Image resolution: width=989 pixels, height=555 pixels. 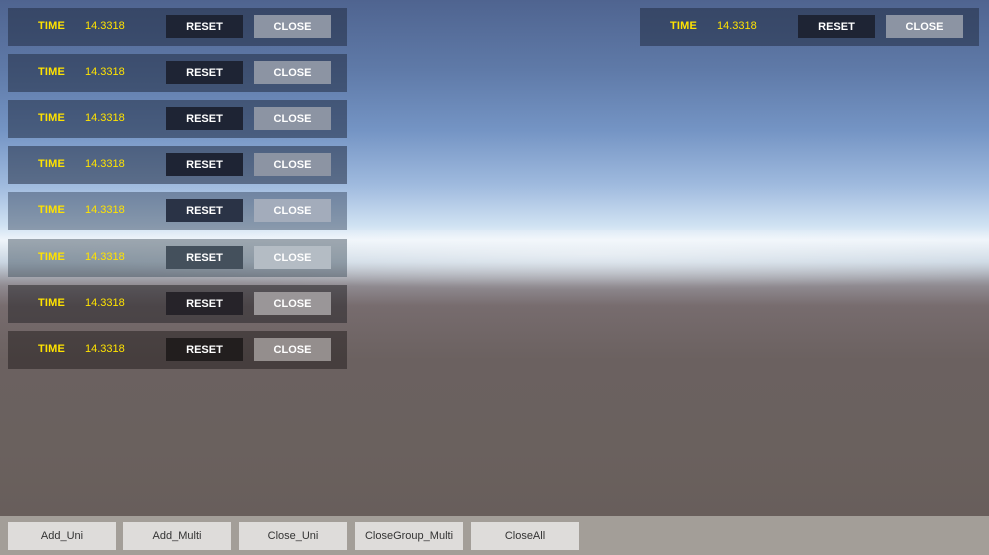 What do you see at coordinates (409, 536) in the screenshot?
I see `closegroup-multi-button: CloseGroup_Multi` at bounding box center [409, 536].